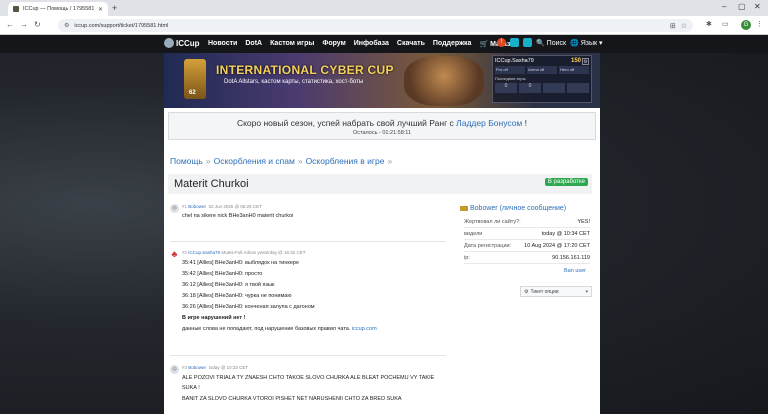 The height and width of the screenshot is (414, 768). Describe the element at coordinates (526, 291) in the screenshot. I see `gear-icon: ⚙` at that location.